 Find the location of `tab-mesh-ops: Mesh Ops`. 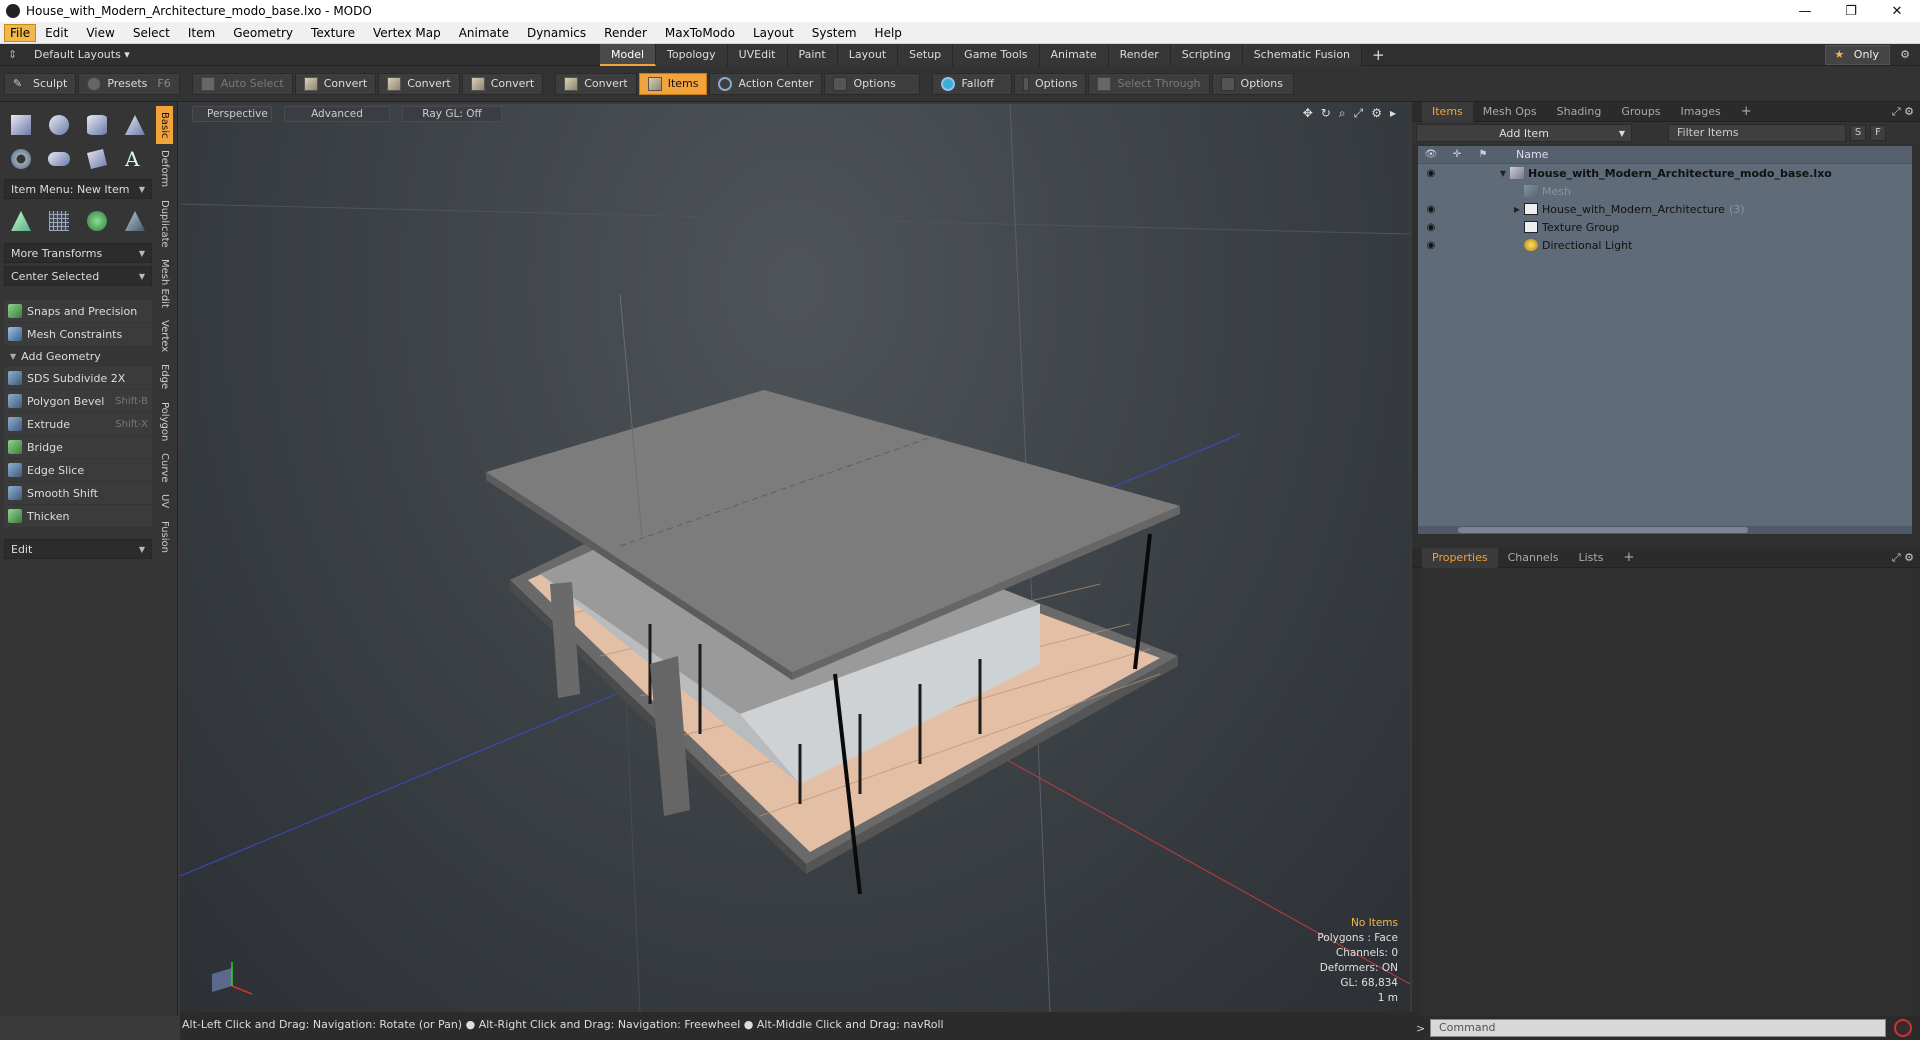

tab-mesh-ops: Mesh Ops is located at coordinates (1510, 112).